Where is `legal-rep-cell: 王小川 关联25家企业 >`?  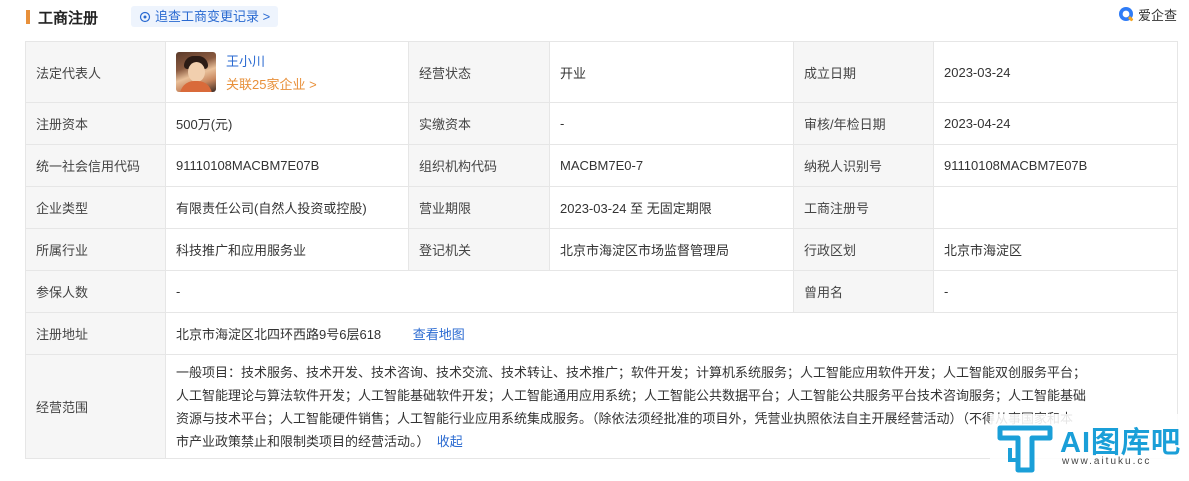
legal-rep-cell: 王小川 关联25家企业 > is located at coordinates (287, 72).